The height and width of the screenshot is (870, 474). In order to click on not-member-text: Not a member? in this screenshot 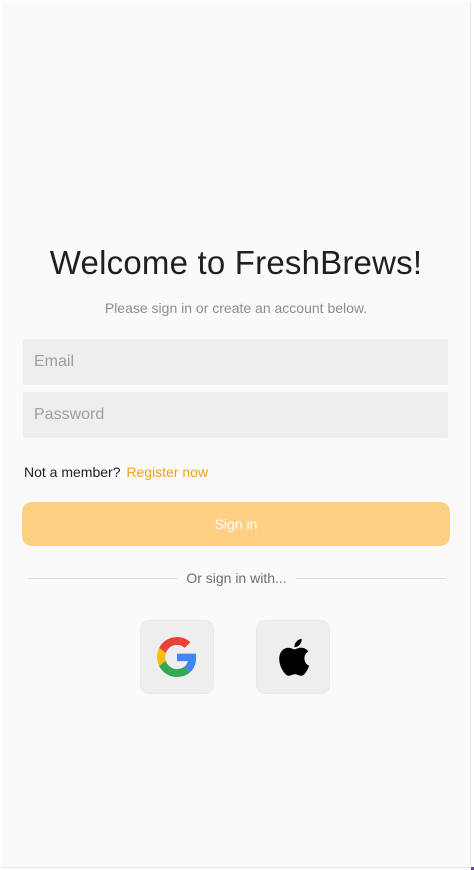, I will do `click(72, 472)`.